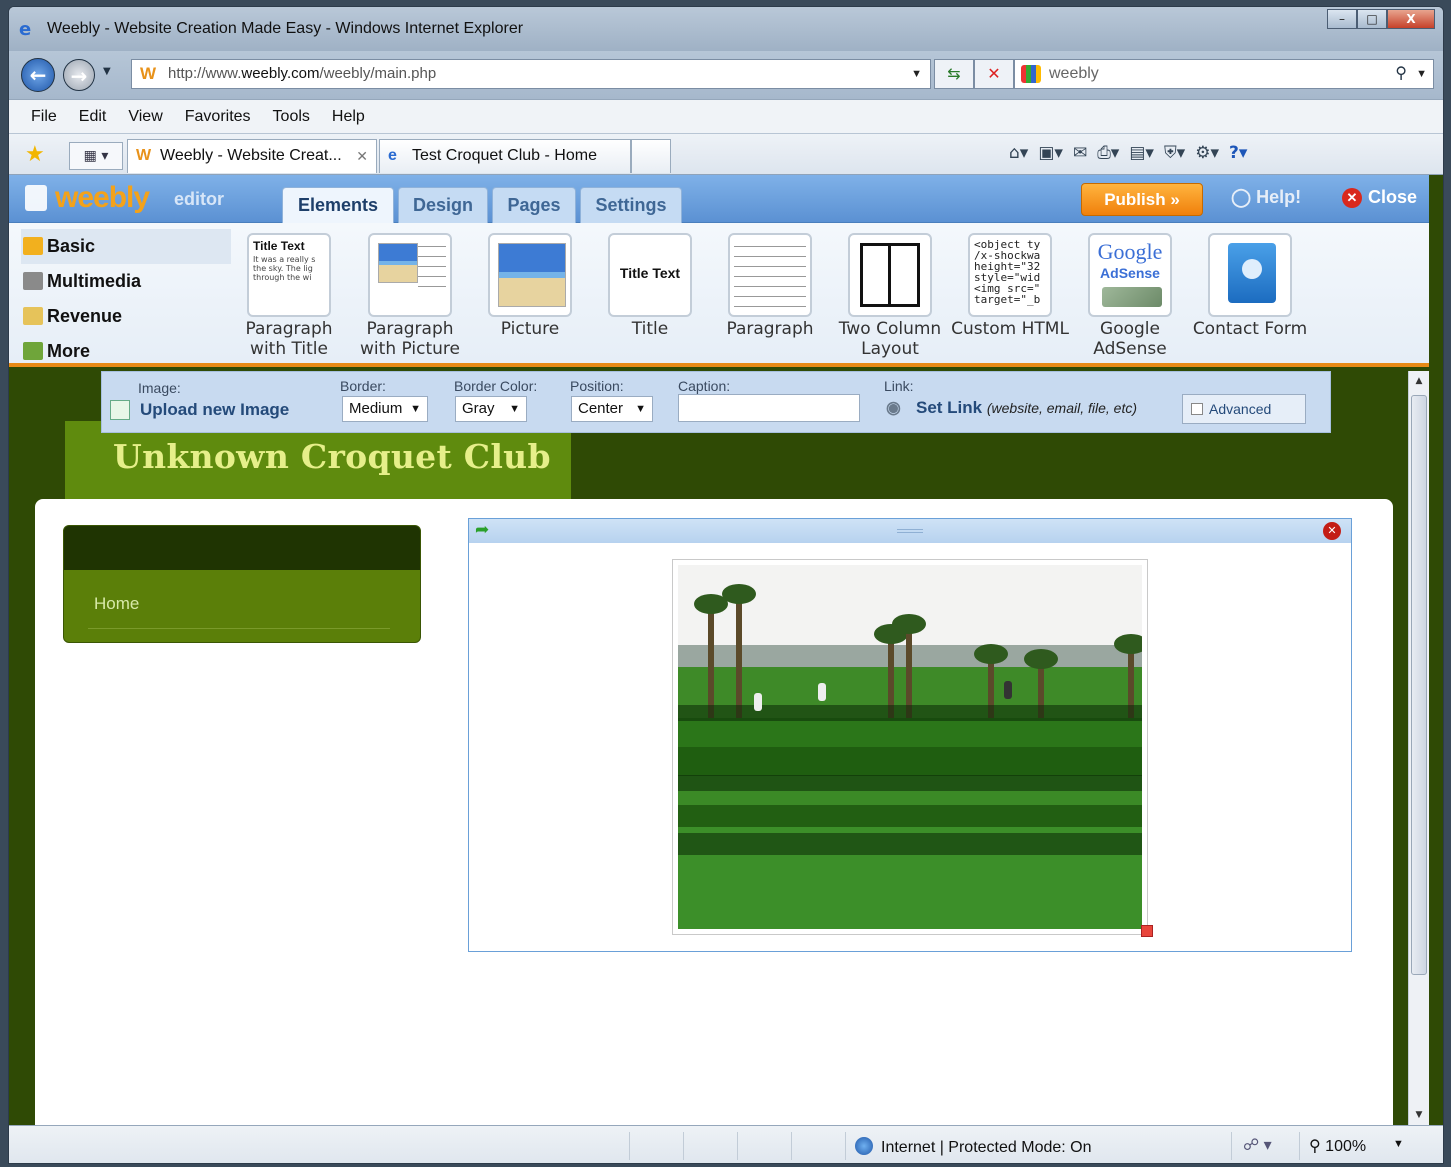  I want to click on vertical-scrollbar: ▲ ▼, so click(1418, 748).